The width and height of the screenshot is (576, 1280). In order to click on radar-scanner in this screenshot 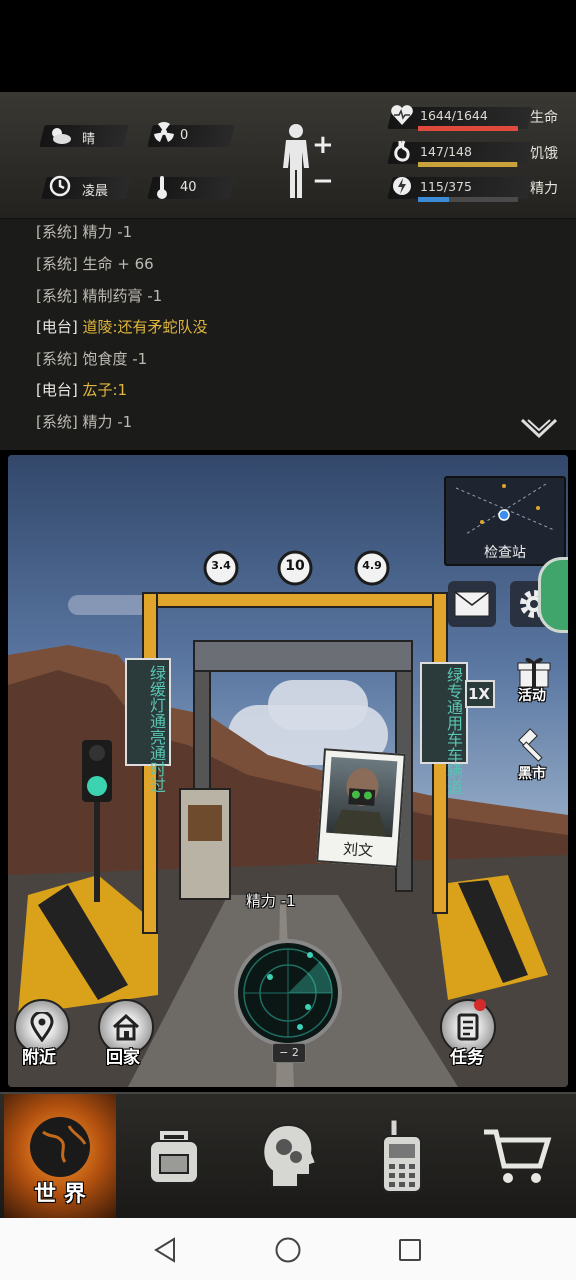, I will do `click(288, 993)`.